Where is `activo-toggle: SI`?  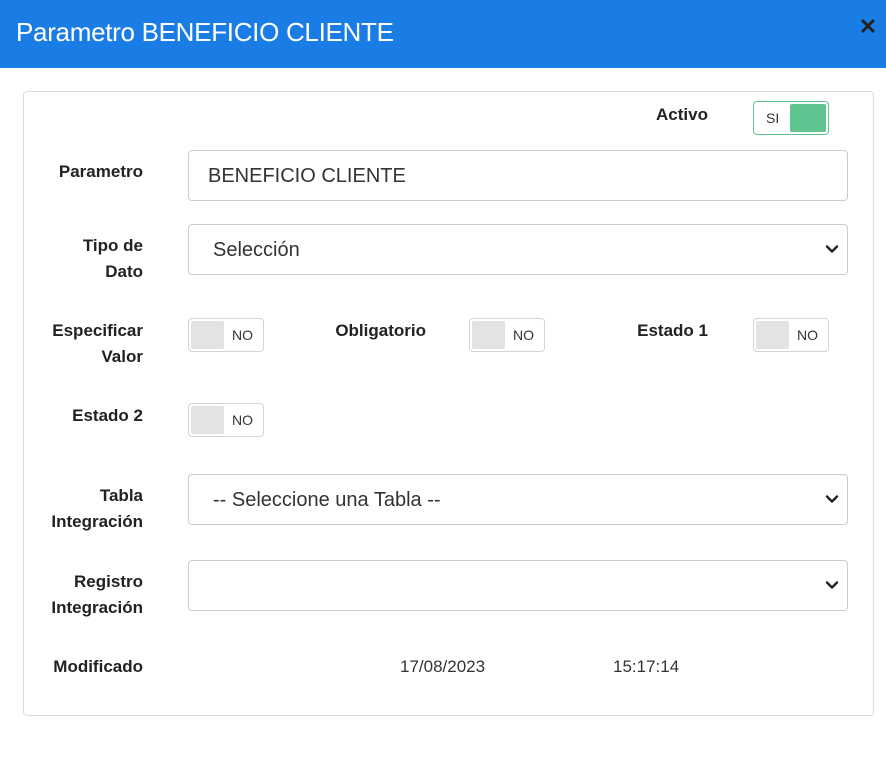 activo-toggle: SI is located at coordinates (791, 118).